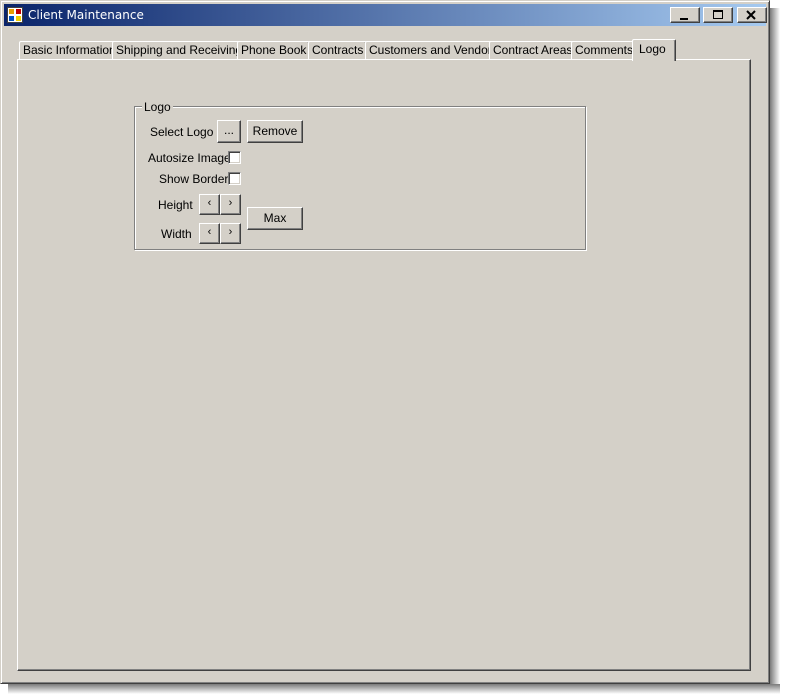  I want to click on remove-logo-button: Remove, so click(275, 131).